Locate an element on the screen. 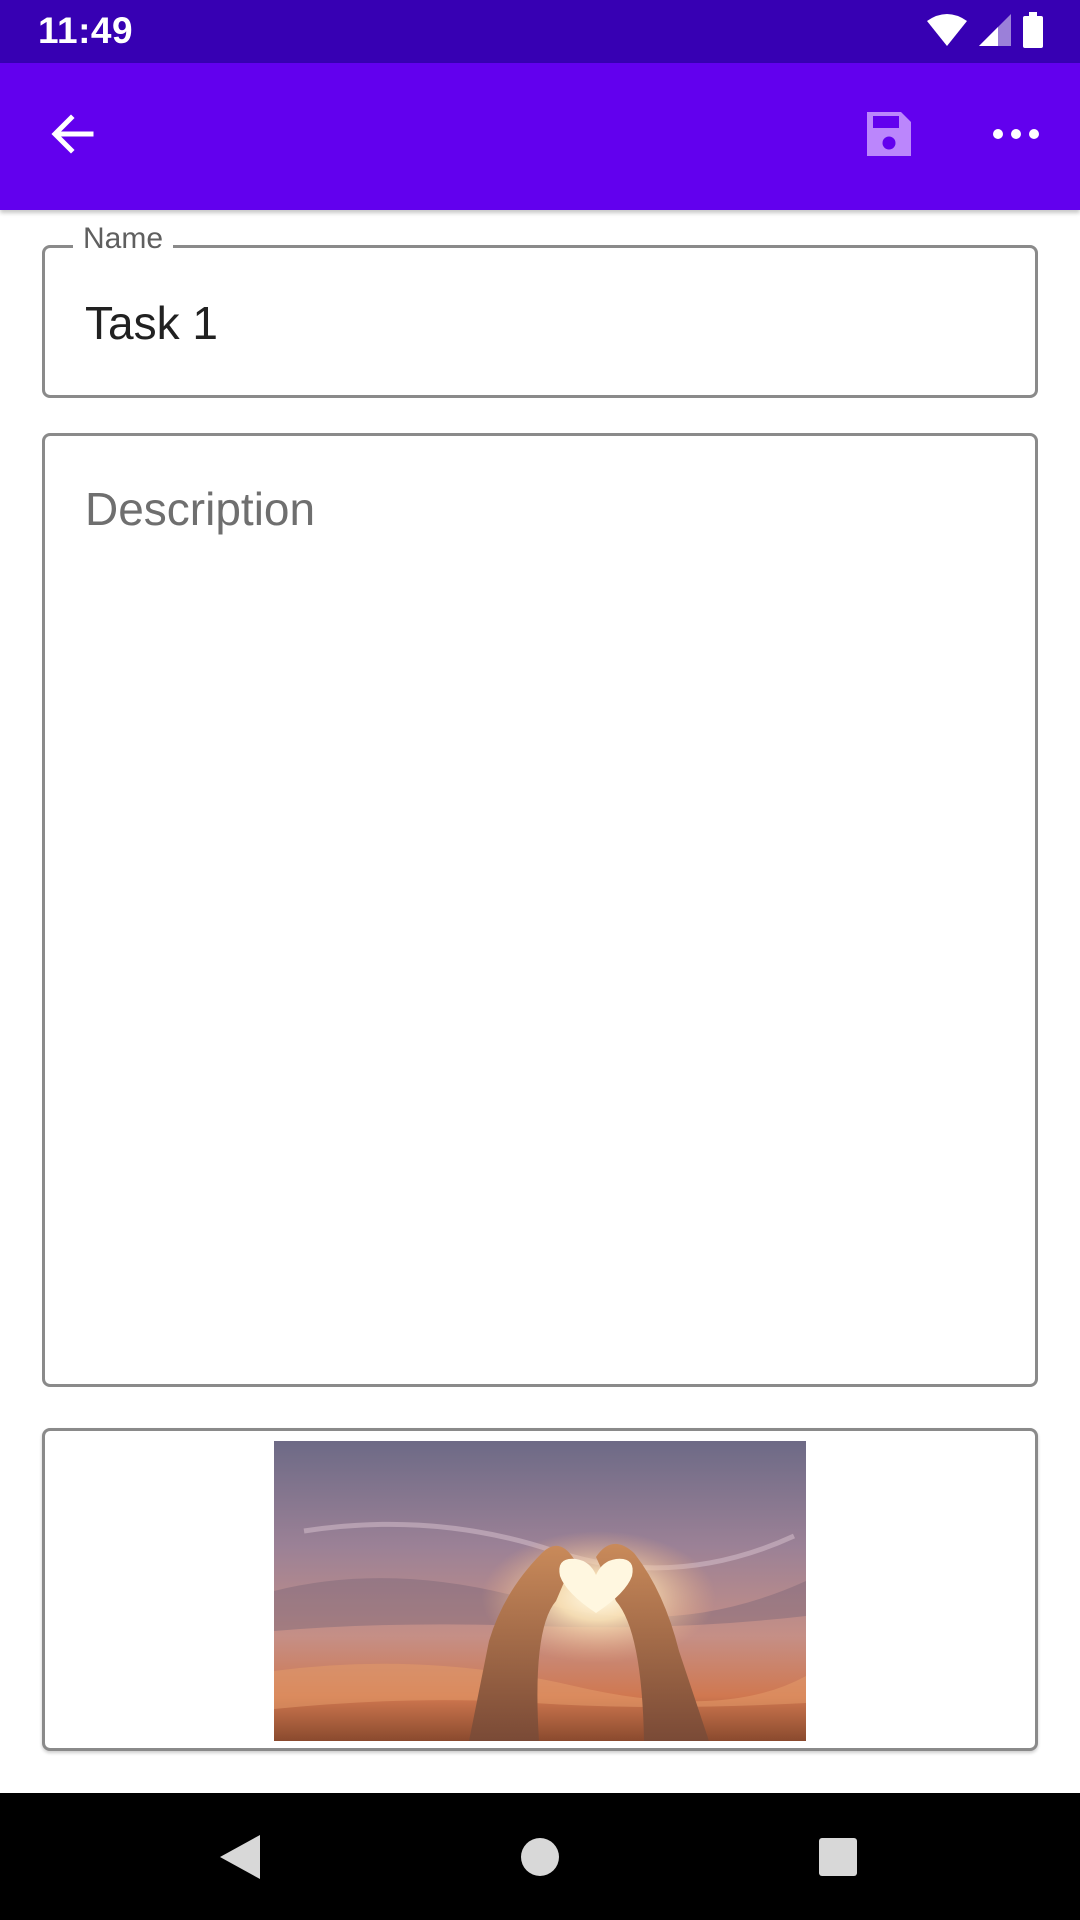 This screenshot has width=1080, height=1920. nav-home-button is located at coordinates (540, 1857).